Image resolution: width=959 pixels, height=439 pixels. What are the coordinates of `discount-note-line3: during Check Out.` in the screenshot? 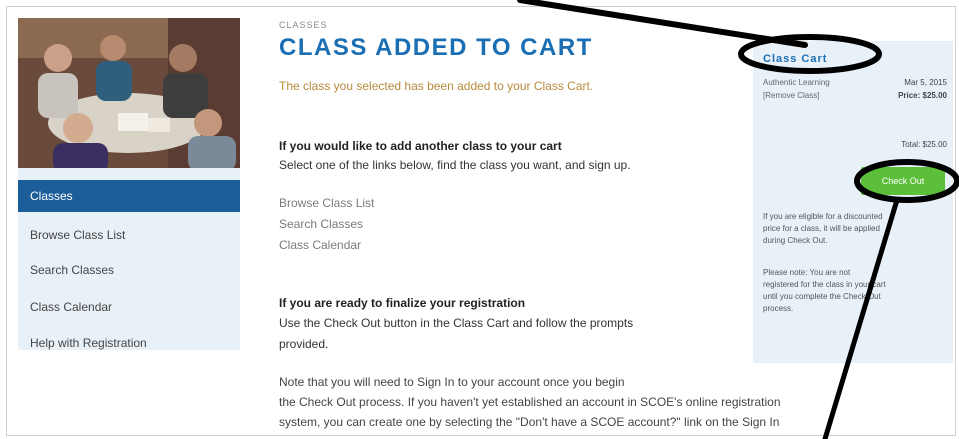 It's located at (795, 240).